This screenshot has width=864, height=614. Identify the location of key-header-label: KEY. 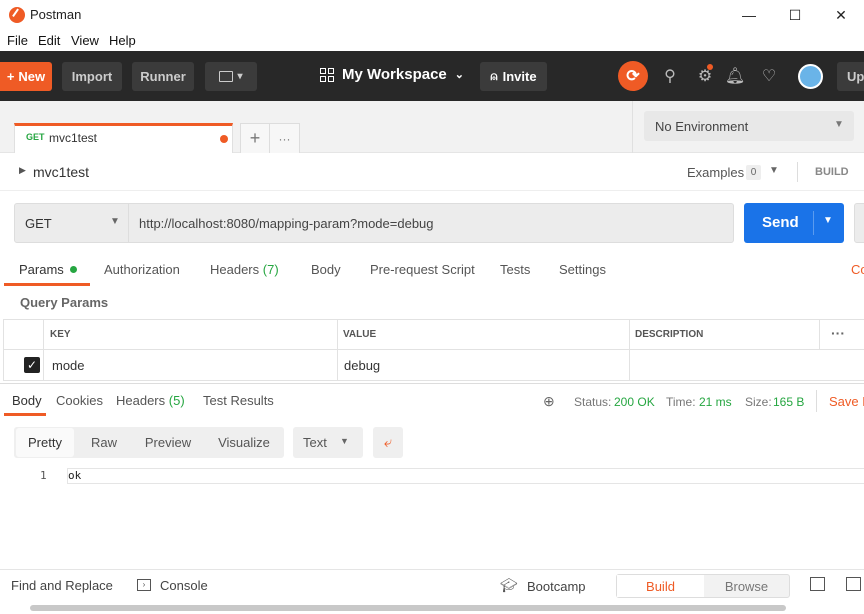
(60, 334).